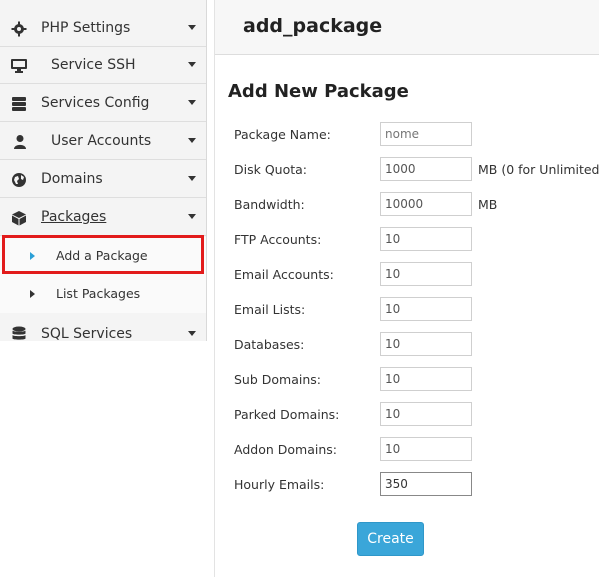 This screenshot has width=599, height=577. I want to click on server-icon, so click(19, 104).